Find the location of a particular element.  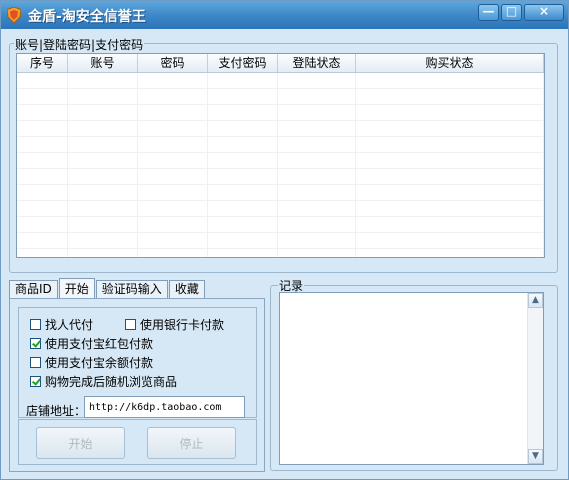

tab-product-id: 商品ID is located at coordinates (33, 289).